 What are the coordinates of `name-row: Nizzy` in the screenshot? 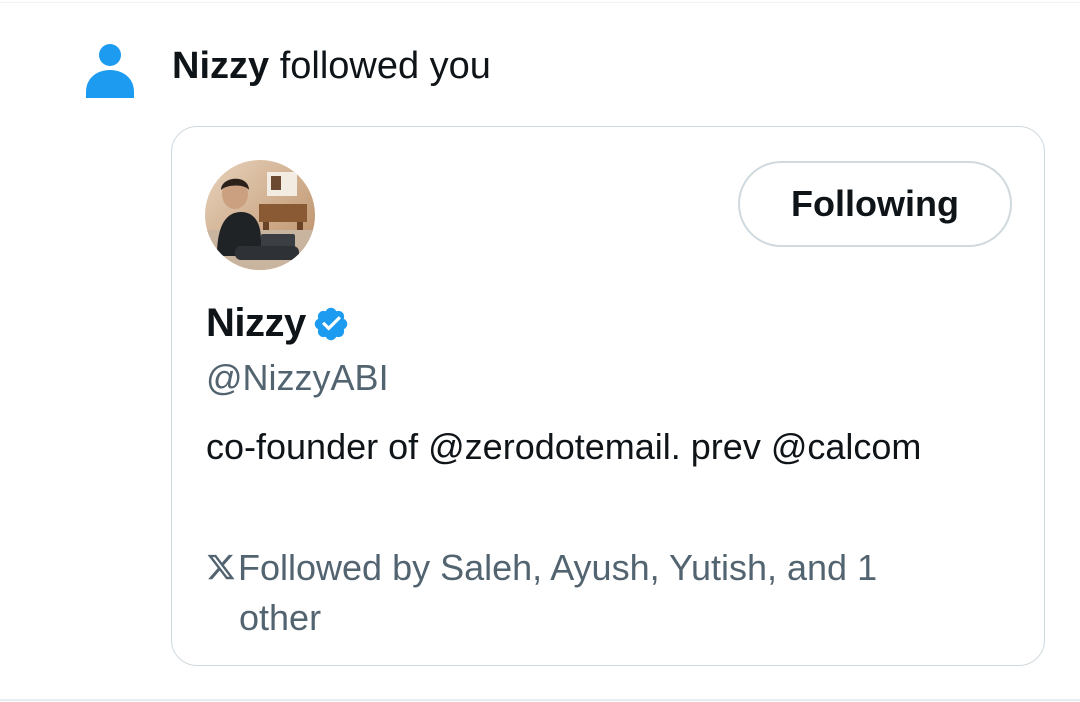 It's located at (278, 323).